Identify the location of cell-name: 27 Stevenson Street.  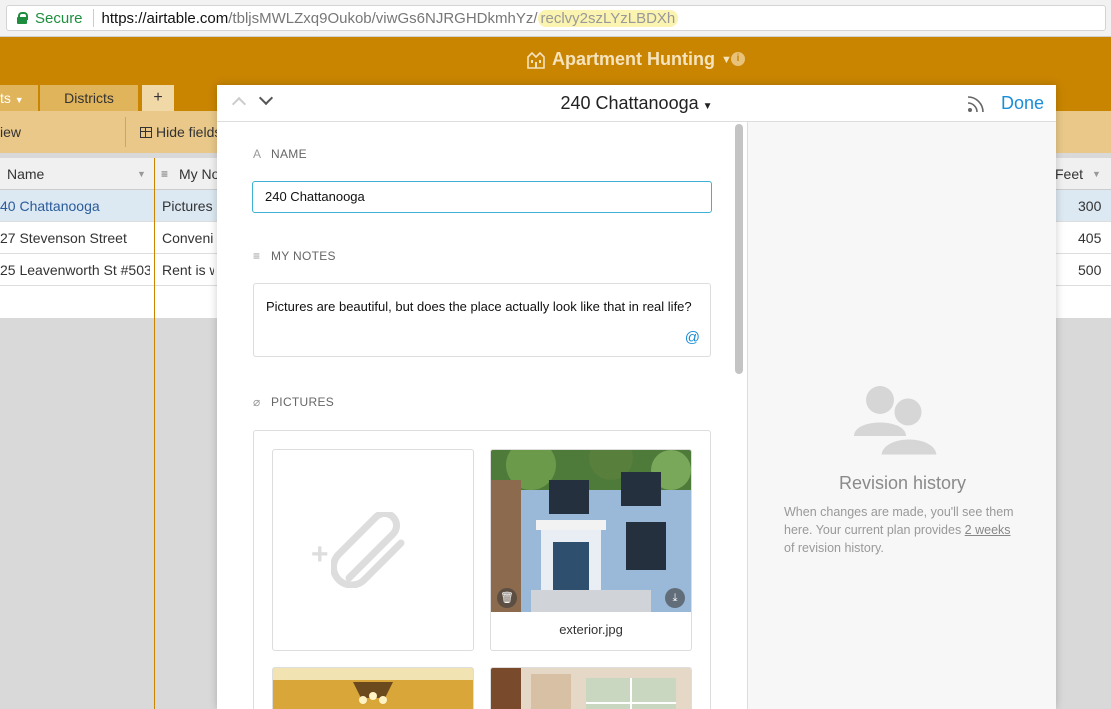
(75, 238).